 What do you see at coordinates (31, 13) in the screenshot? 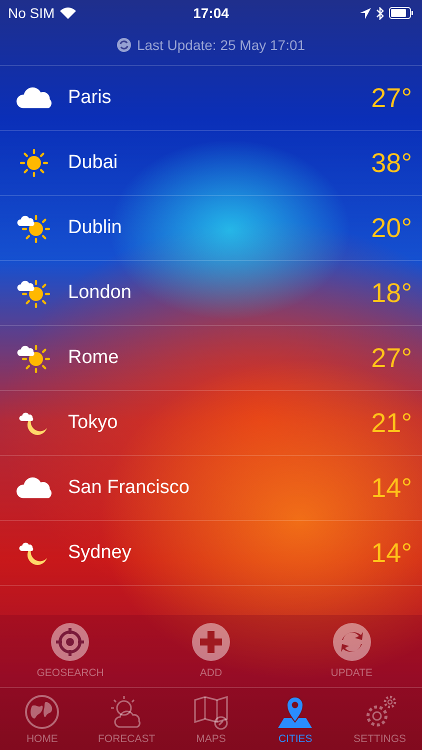
I see `carrier-text: No SIM` at bounding box center [31, 13].